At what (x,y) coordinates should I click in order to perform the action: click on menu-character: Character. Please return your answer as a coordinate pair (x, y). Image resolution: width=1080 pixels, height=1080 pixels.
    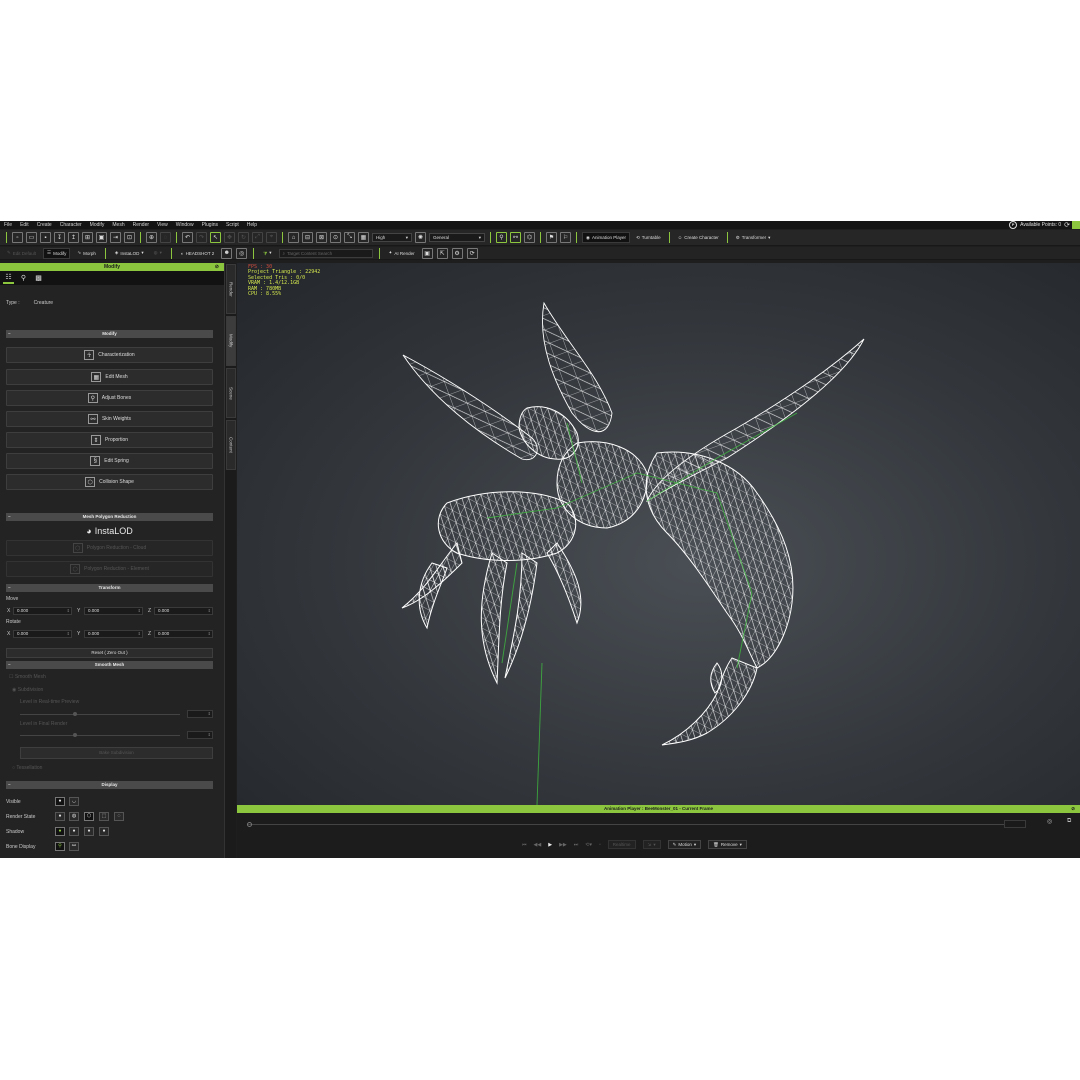
    Looking at the image, I should click on (71, 225).